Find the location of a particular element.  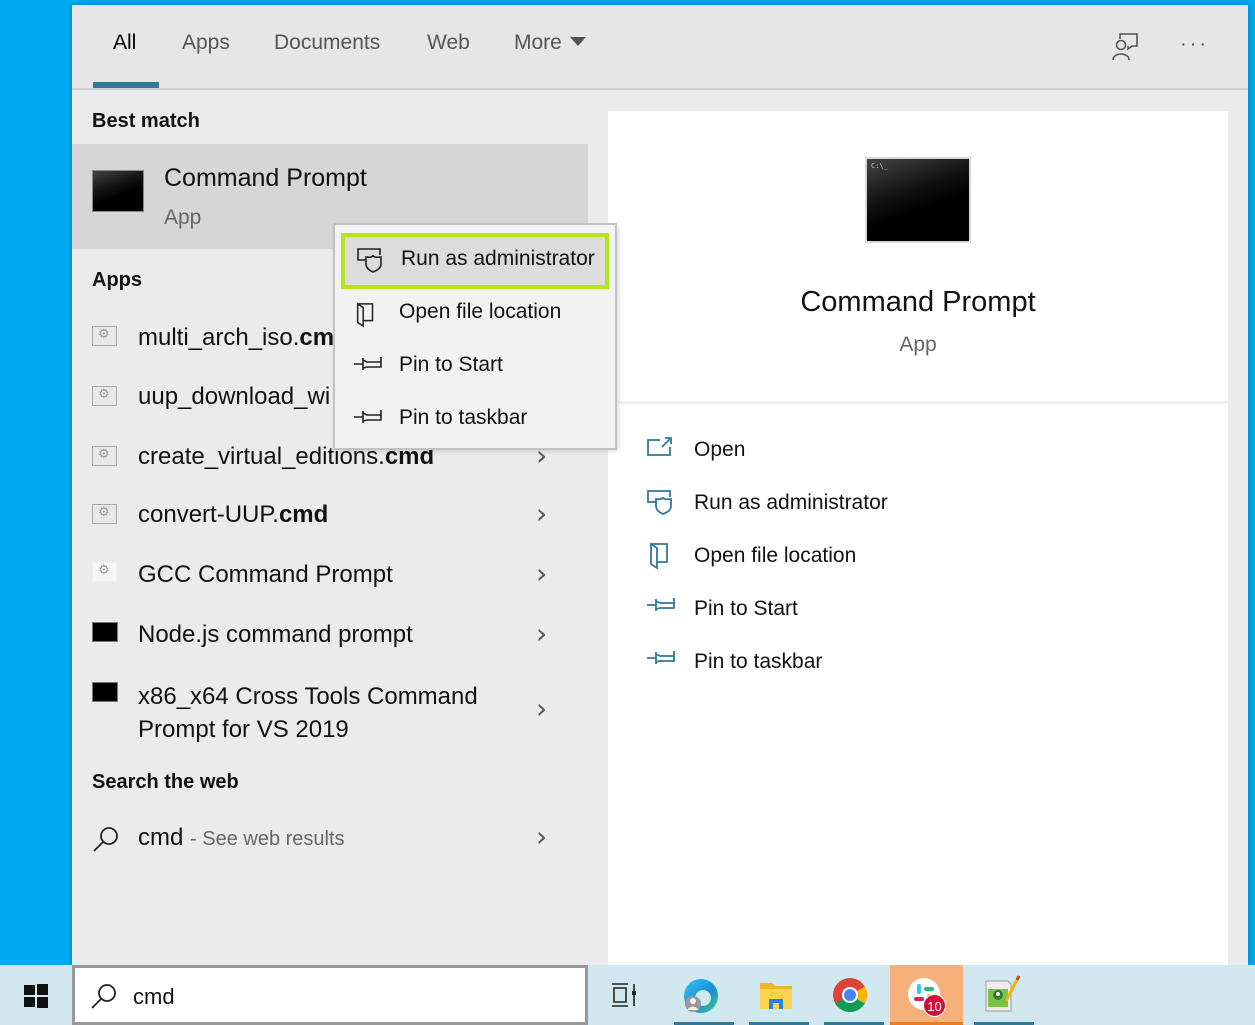

action-pin-to-start: Pin to Start is located at coordinates (844, 609).